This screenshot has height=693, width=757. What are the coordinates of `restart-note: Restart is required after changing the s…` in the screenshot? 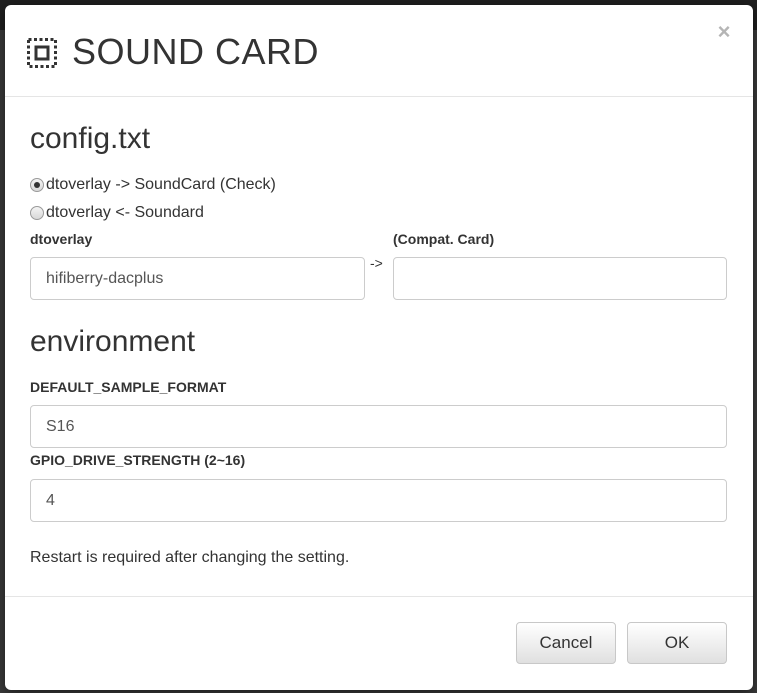 It's located at (190, 557).